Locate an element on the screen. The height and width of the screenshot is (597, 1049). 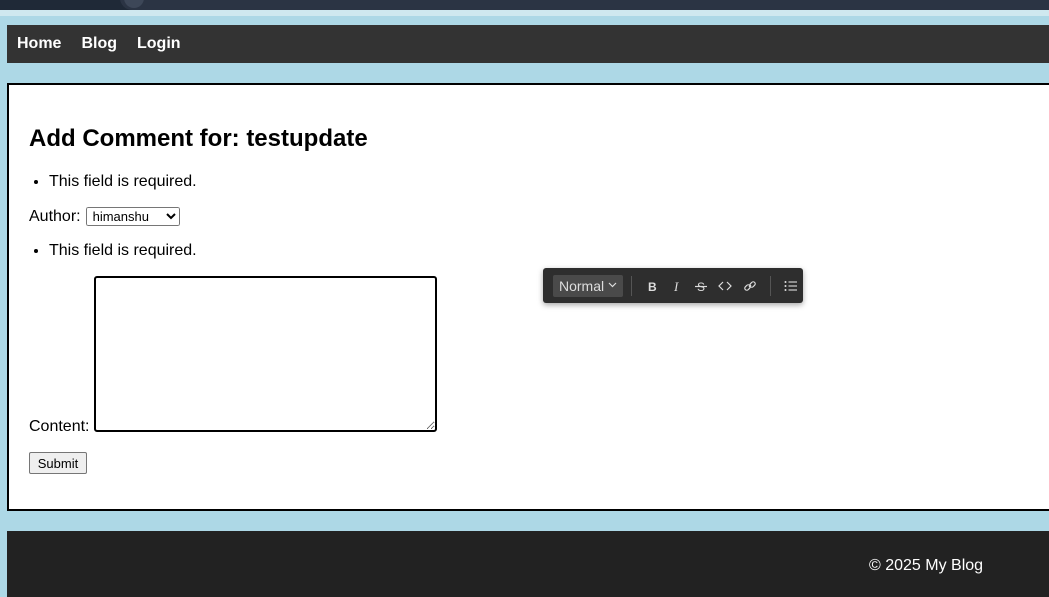
content-error-list: This field is required. is located at coordinates (123, 251).